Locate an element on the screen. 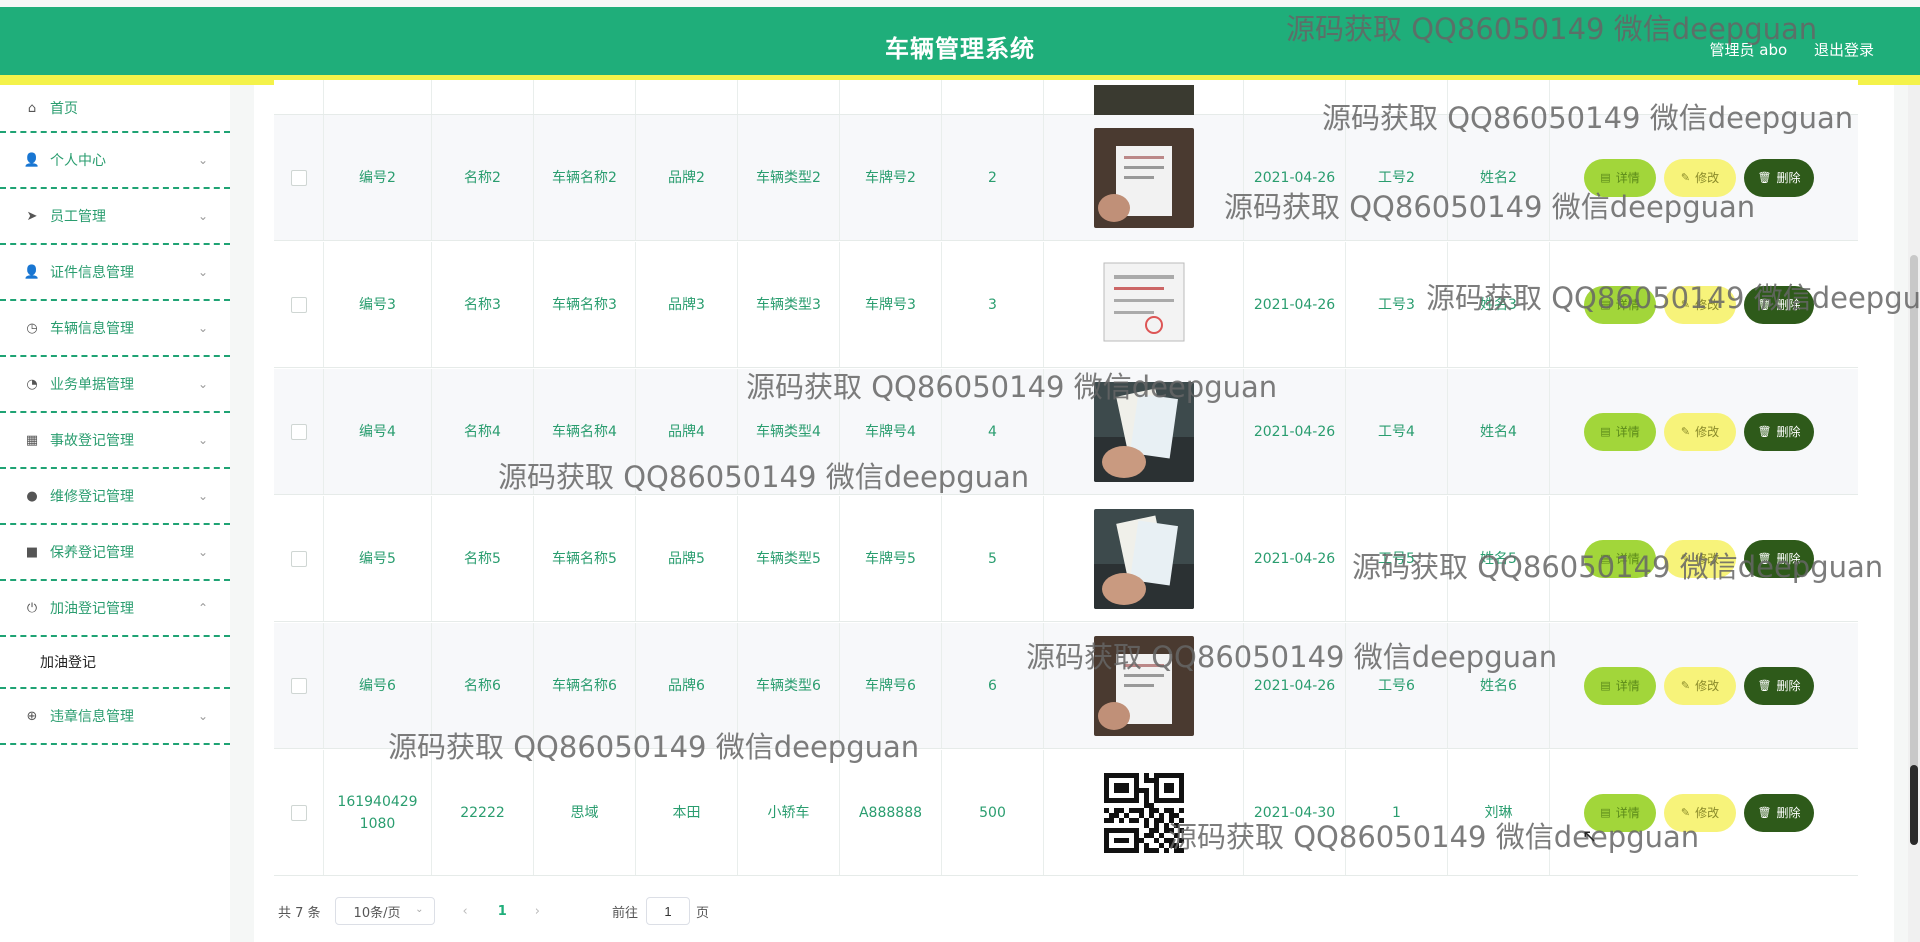 The height and width of the screenshot is (942, 1920). cell-brand: 品牌2 is located at coordinates (687, 177).